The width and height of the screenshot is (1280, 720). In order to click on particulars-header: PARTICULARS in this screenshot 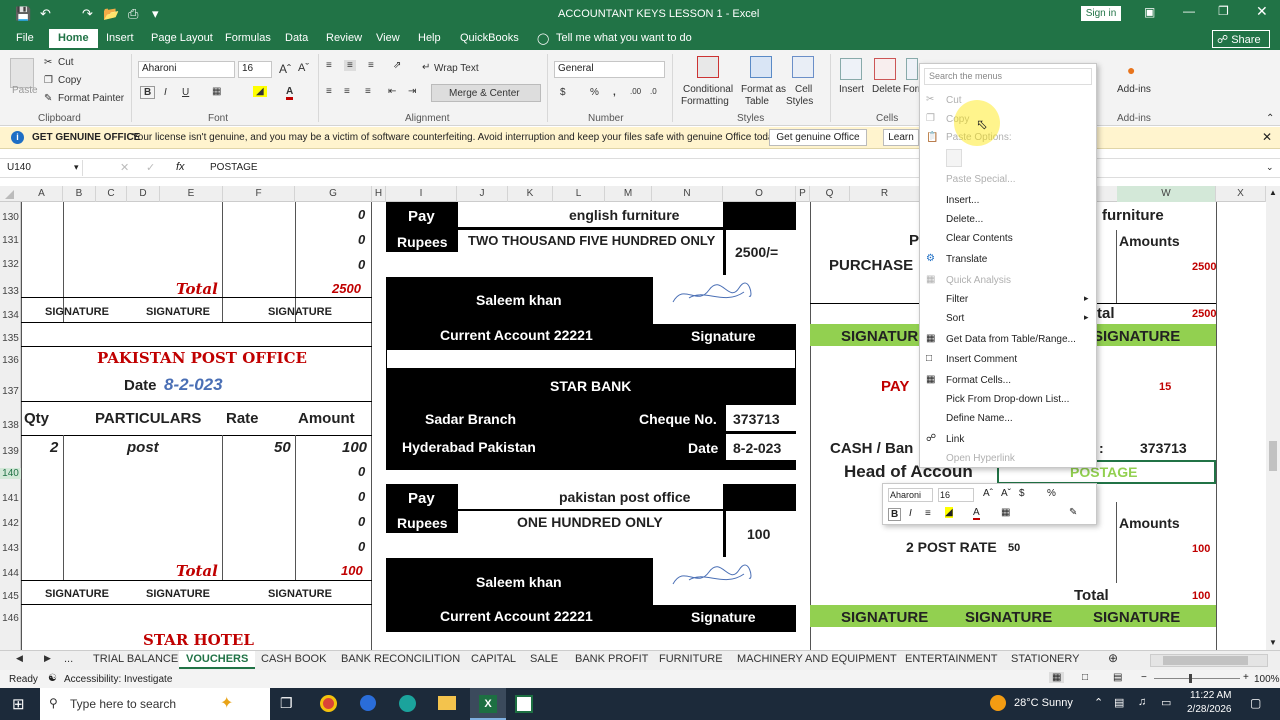, I will do `click(148, 418)`.